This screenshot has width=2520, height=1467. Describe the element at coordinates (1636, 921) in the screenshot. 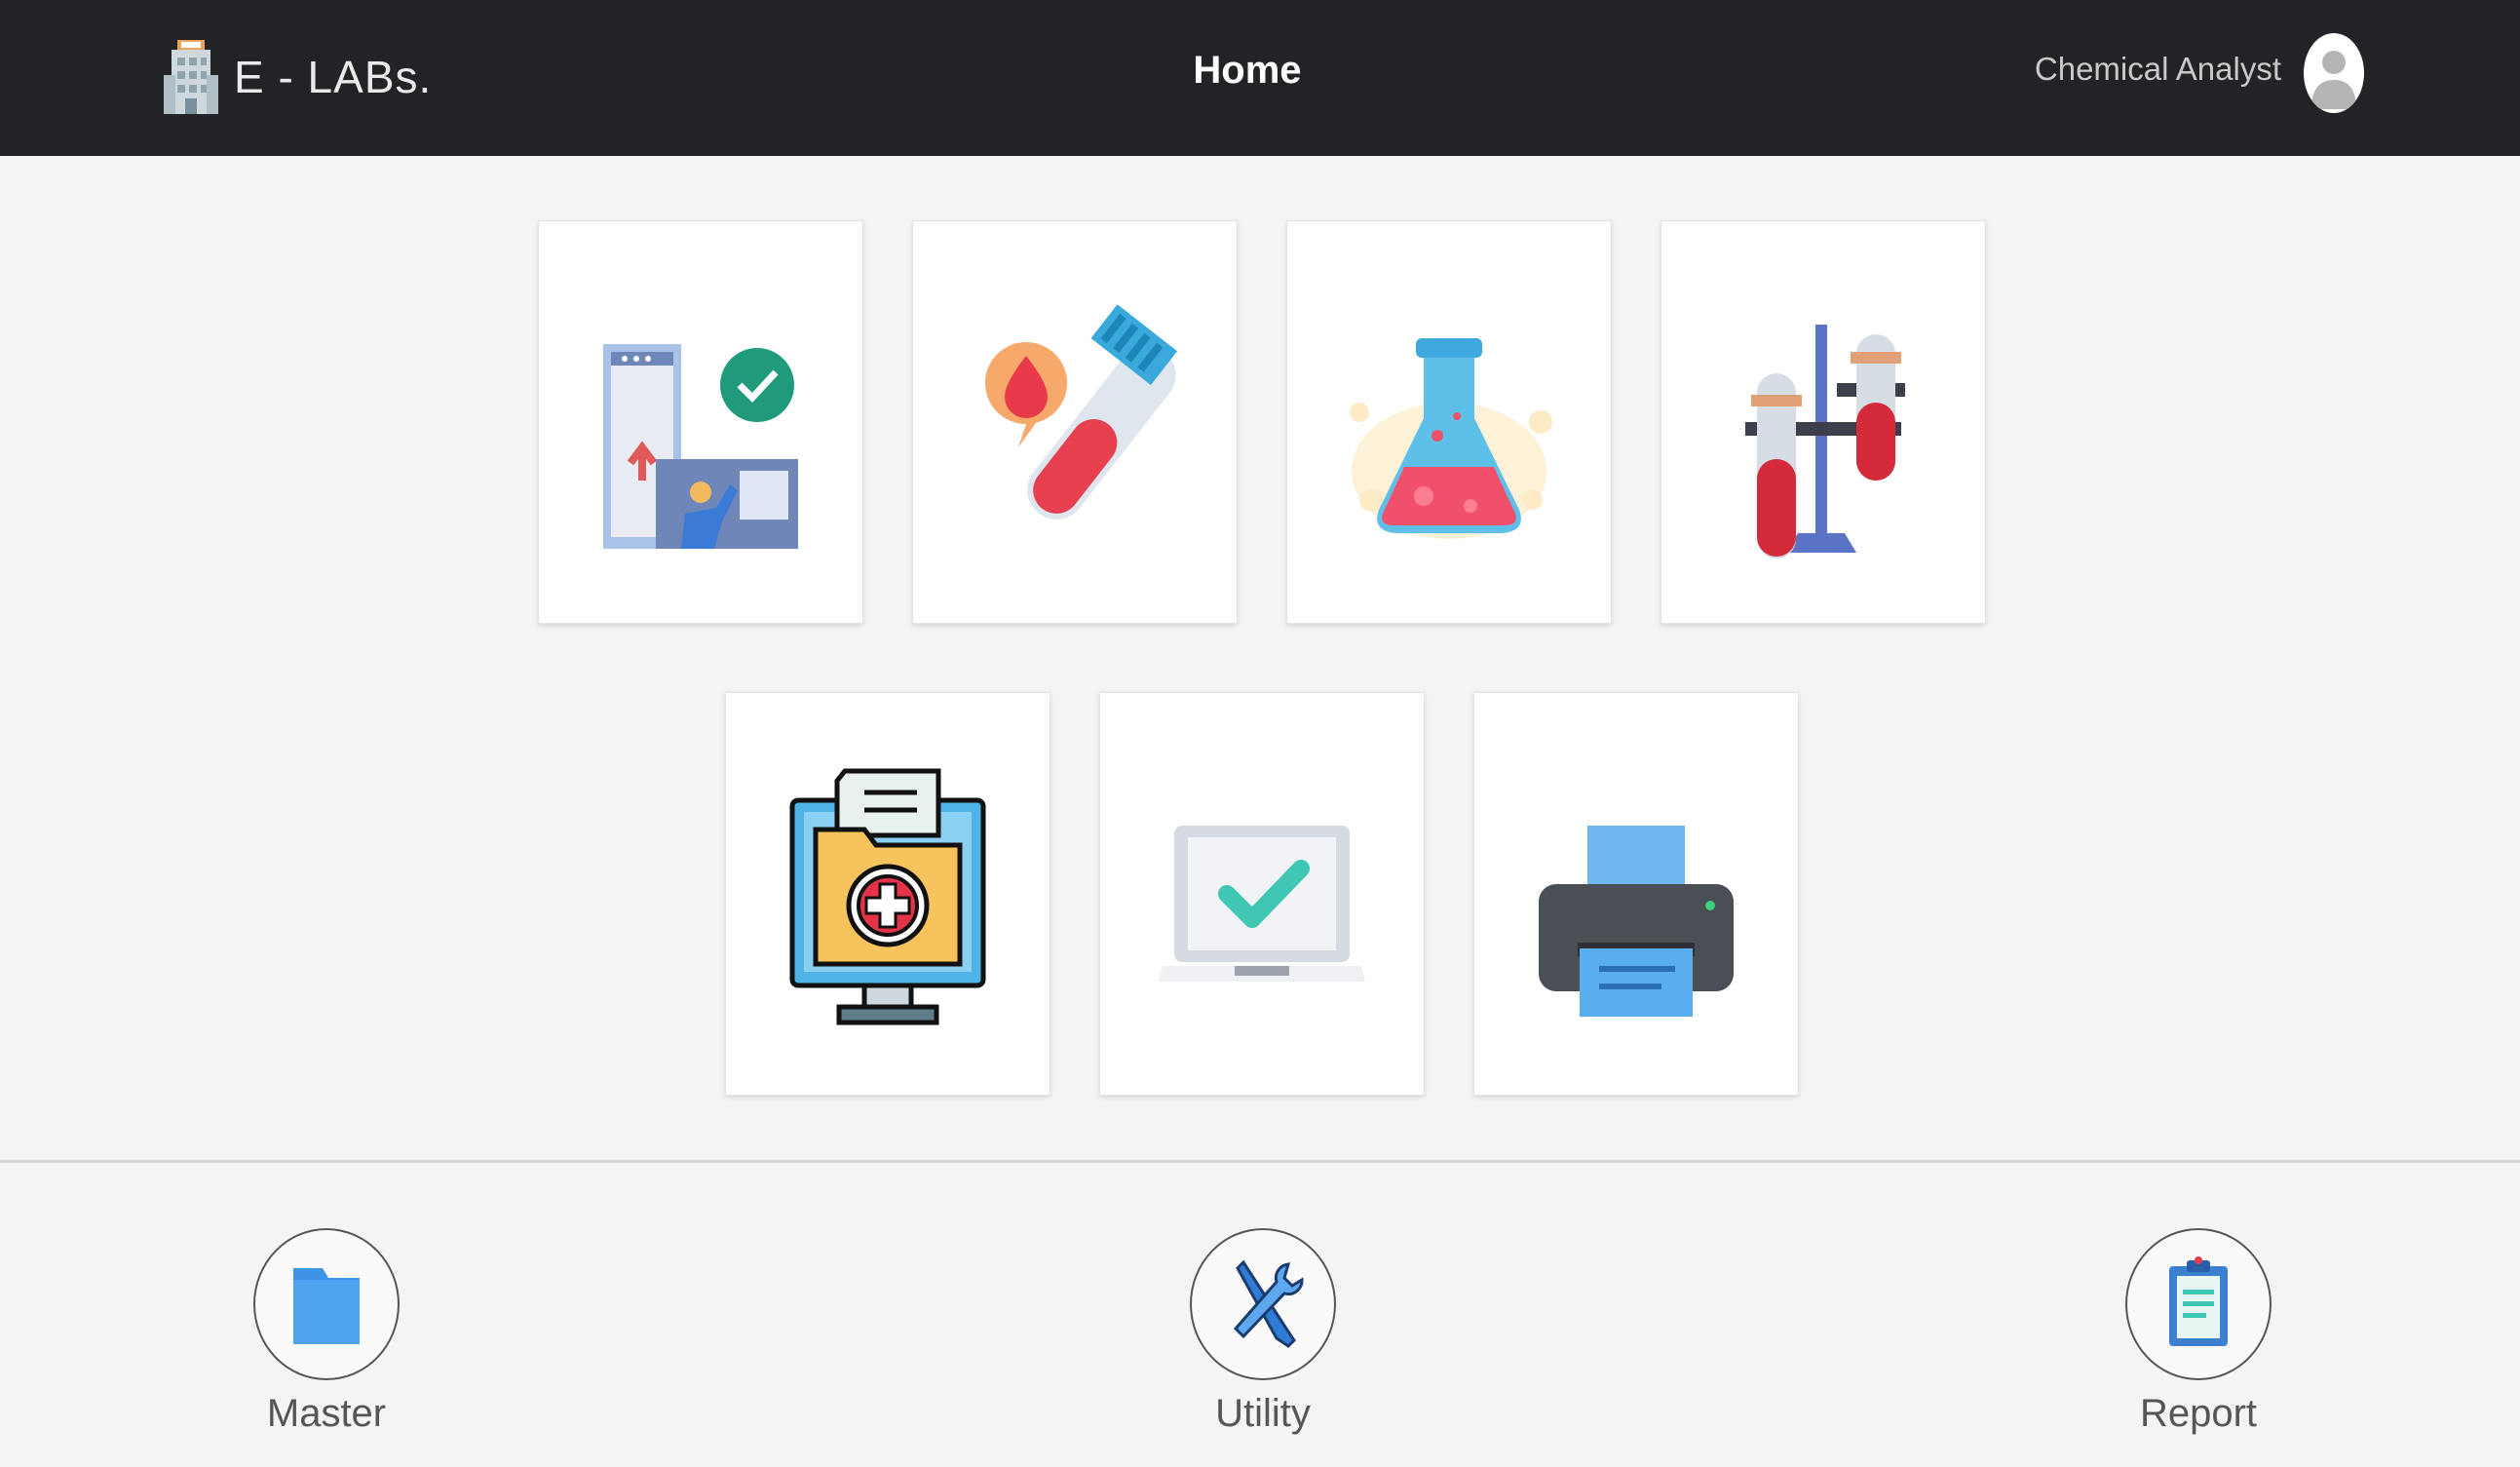

I see `printer-icon` at that location.